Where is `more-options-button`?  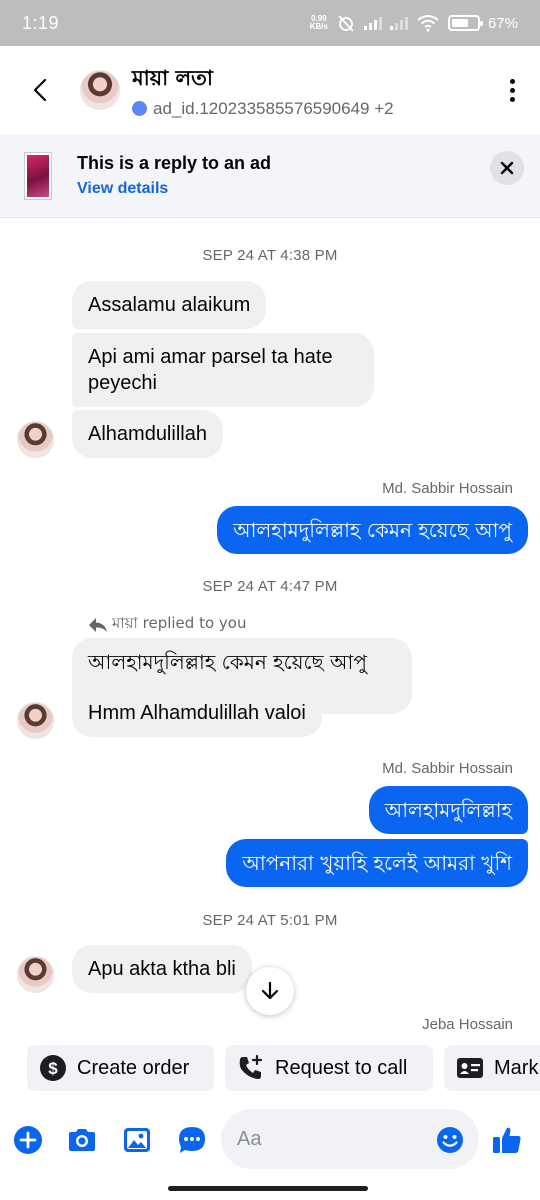 more-options-button is located at coordinates (512, 90).